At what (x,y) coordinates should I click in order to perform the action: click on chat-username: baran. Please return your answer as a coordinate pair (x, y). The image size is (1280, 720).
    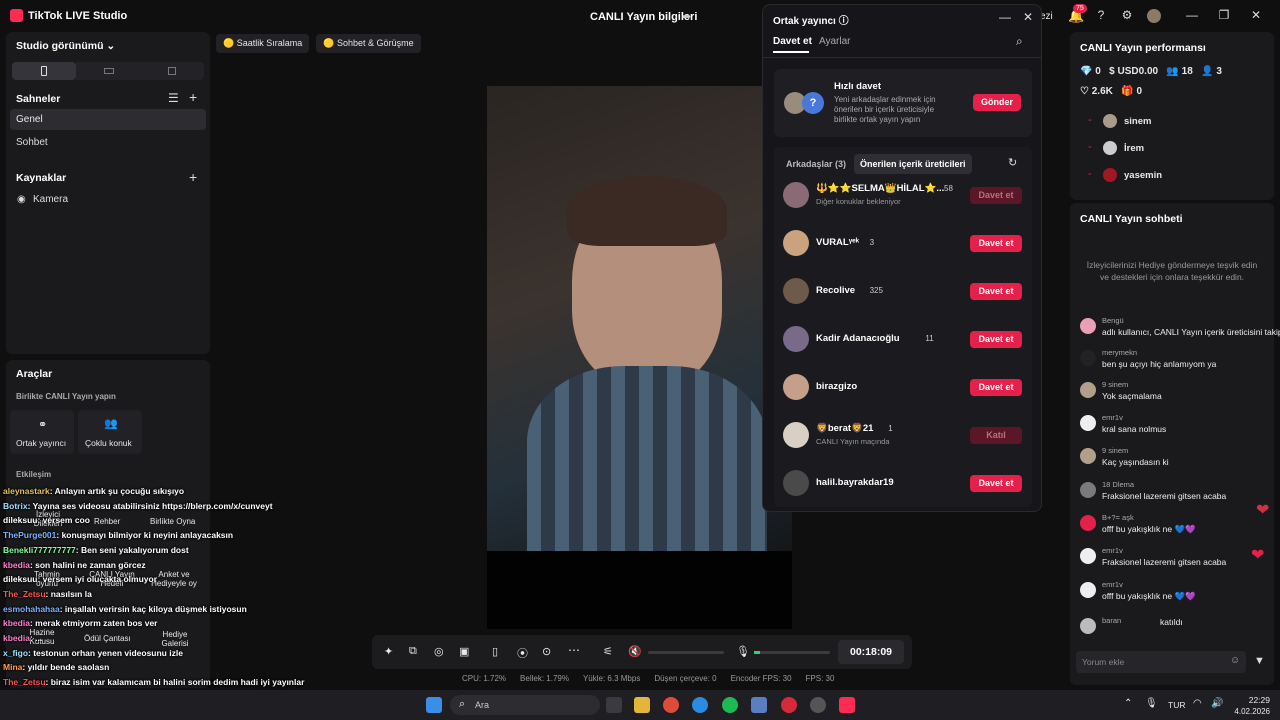
    Looking at the image, I should click on (1111, 620).